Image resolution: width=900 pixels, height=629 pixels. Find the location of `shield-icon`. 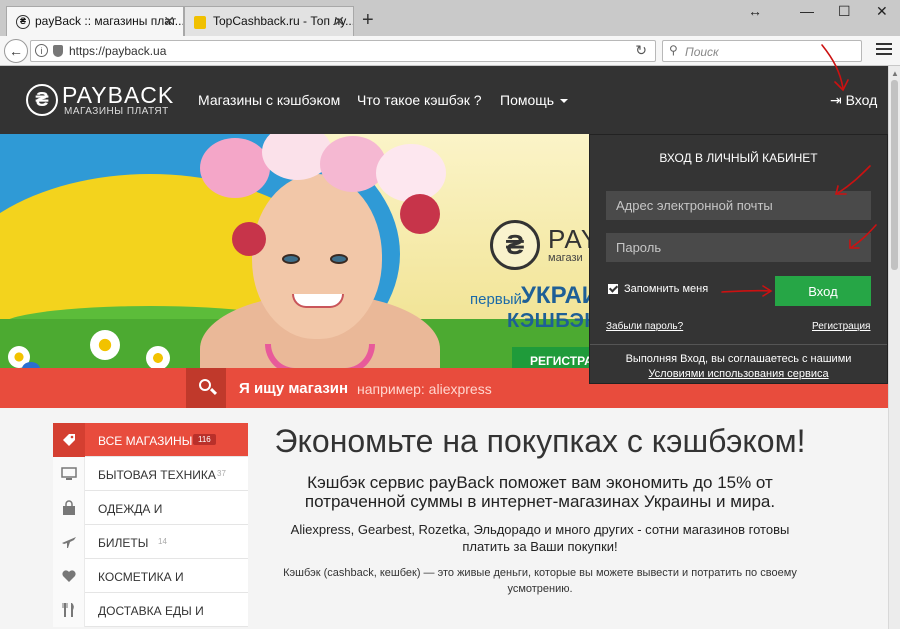

shield-icon is located at coordinates (58, 51).